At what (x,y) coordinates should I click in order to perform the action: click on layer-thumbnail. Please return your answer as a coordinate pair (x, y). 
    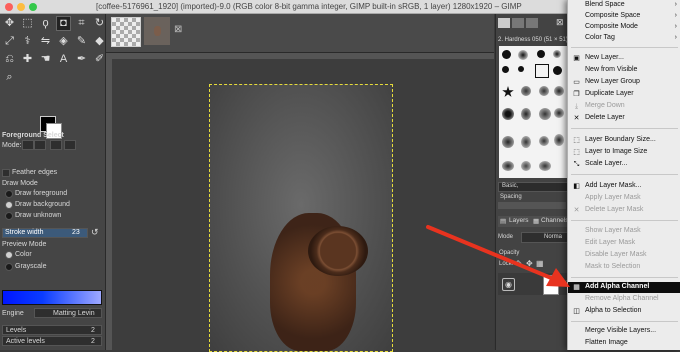
    Looking at the image, I should click on (551, 285).